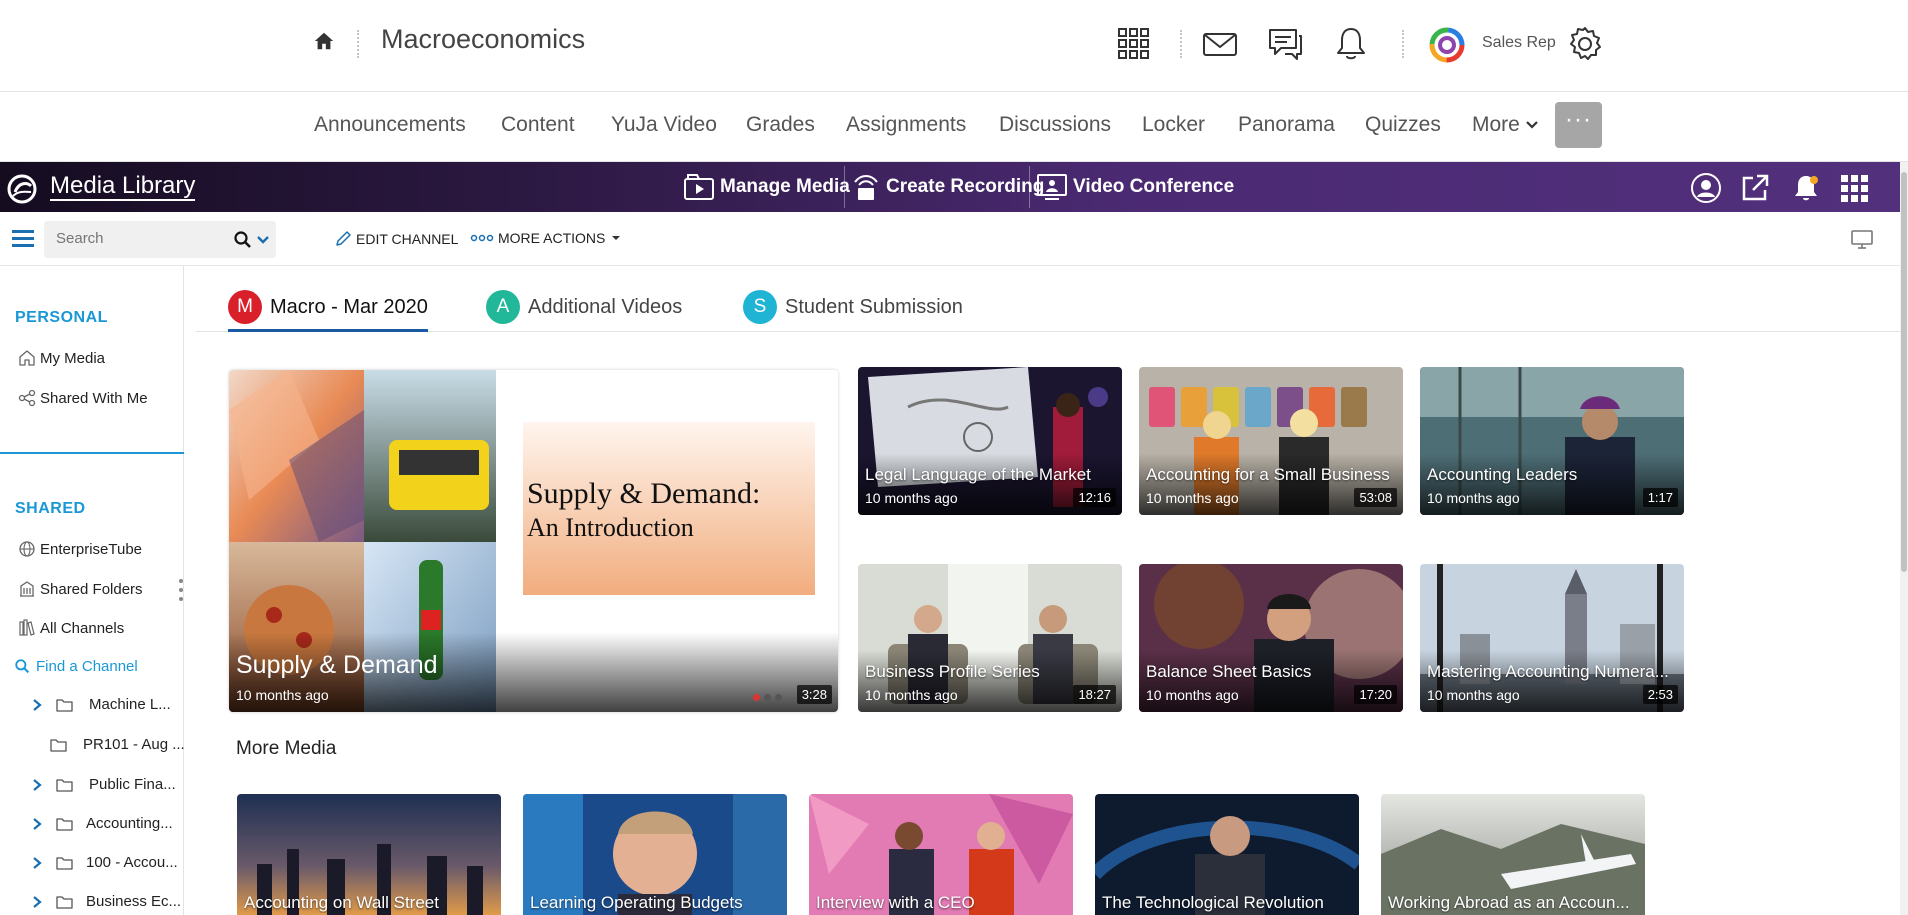 This screenshot has height=915, width=1908. Describe the element at coordinates (263, 240) in the screenshot. I see `chevron-down-icon` at that location.